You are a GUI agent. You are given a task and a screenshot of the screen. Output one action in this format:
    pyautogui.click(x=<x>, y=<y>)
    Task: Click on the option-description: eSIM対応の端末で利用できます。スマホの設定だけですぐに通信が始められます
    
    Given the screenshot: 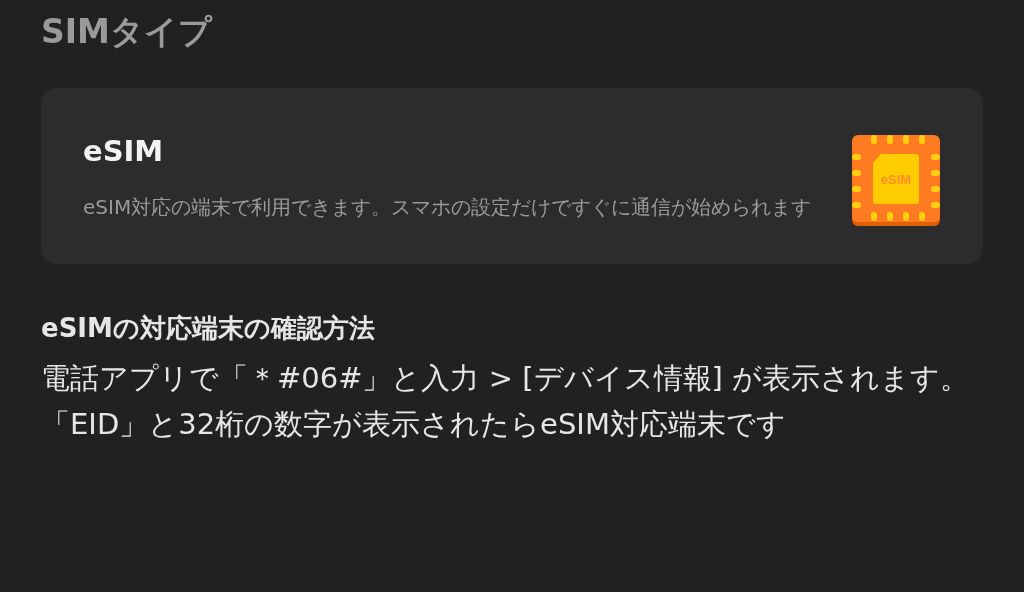 What is the action you would take?
    pyautogui.click(x=448, y=207)
    